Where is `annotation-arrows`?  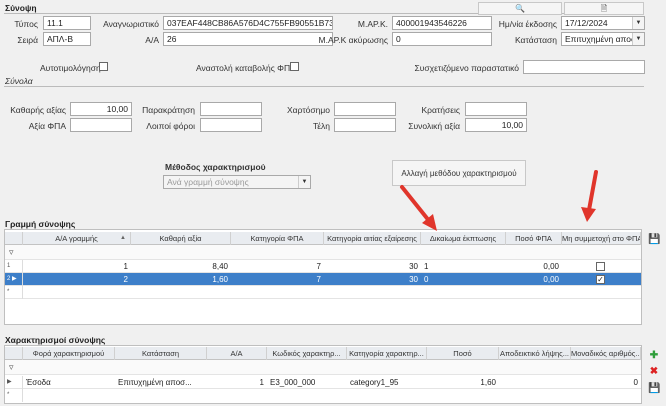
annotation-arrows is located at coordinates (499, 200).